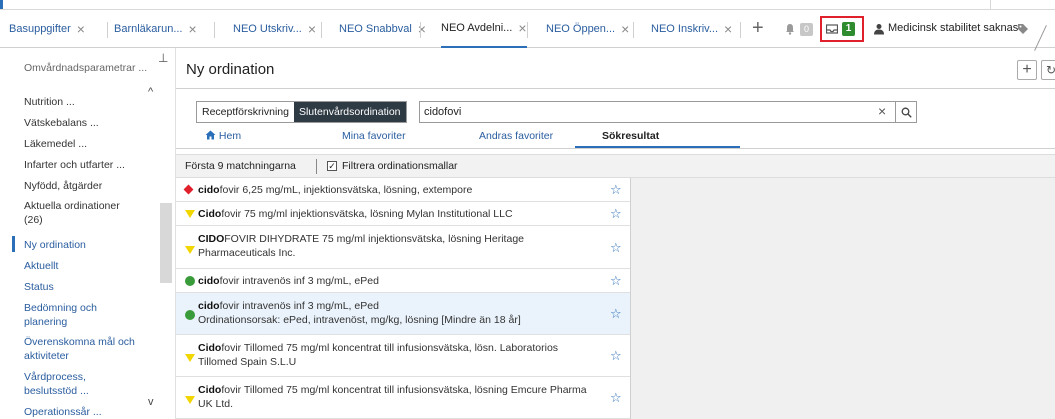  I want to click on search-button, so click(905, 112).